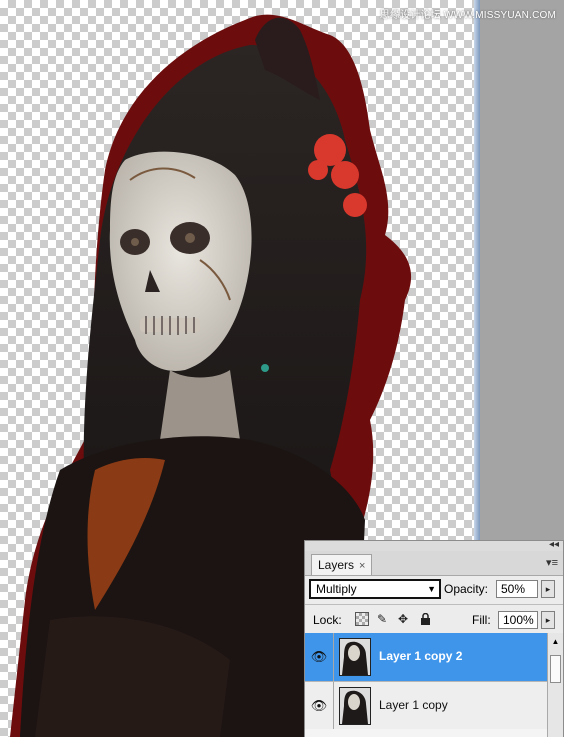 This screenshot has height=737, width=564. Describe the element at coordinates (403, 619) in the screenshot. I see `move-icon: ✥` at that location.